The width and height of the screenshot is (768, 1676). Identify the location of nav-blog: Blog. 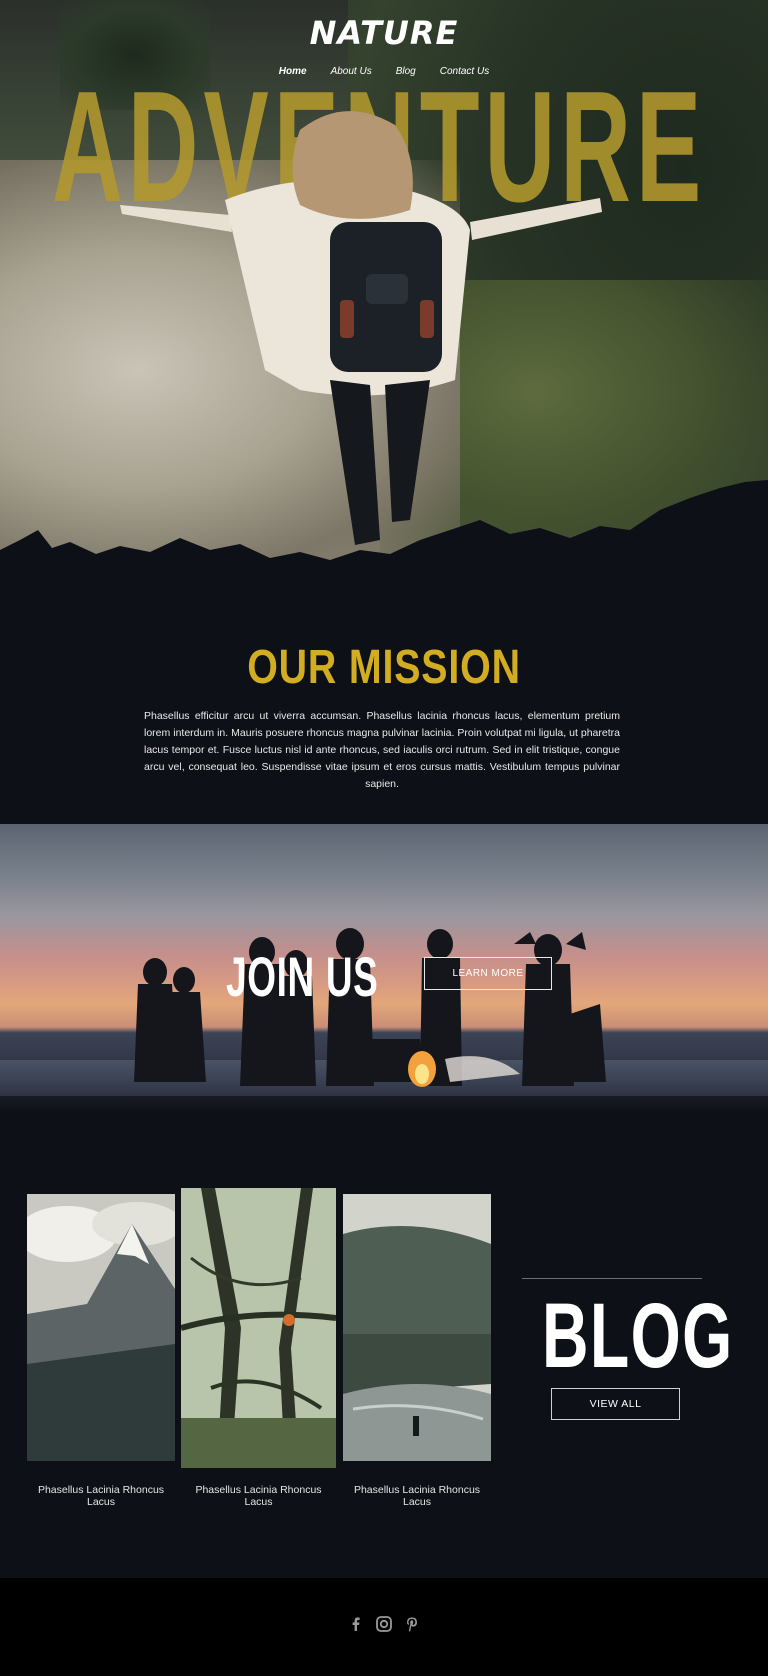
(406, 71).